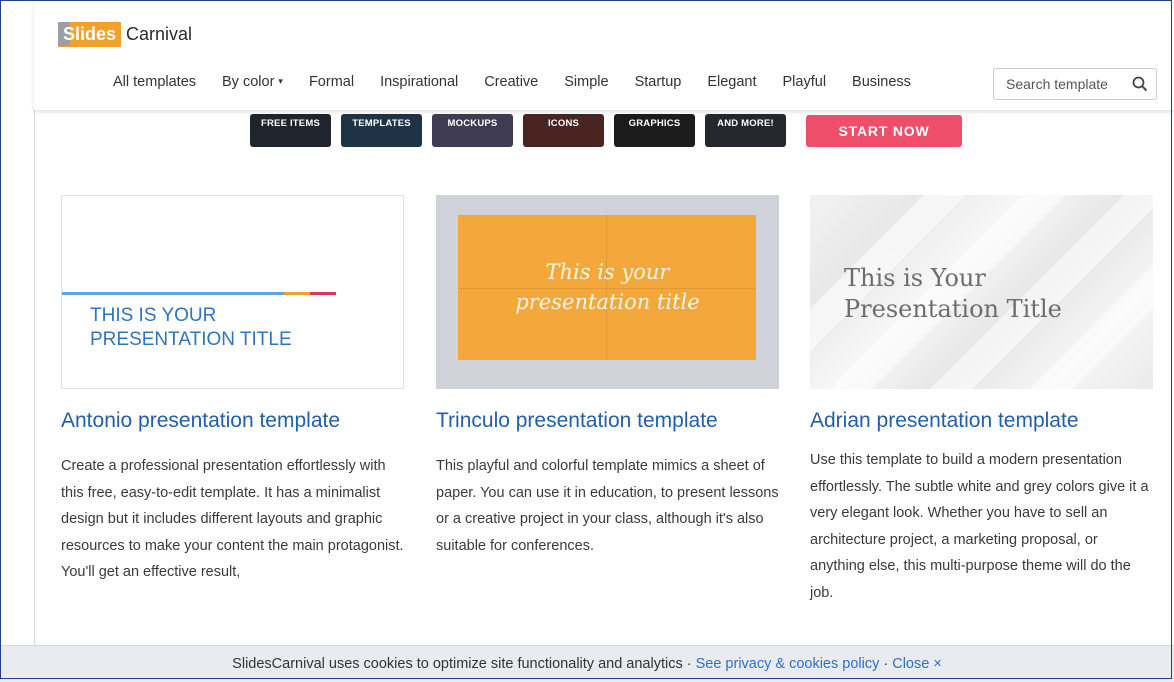  I want to click on privacy-policy-link: See privacy & cookies policy, so click(788, 664).